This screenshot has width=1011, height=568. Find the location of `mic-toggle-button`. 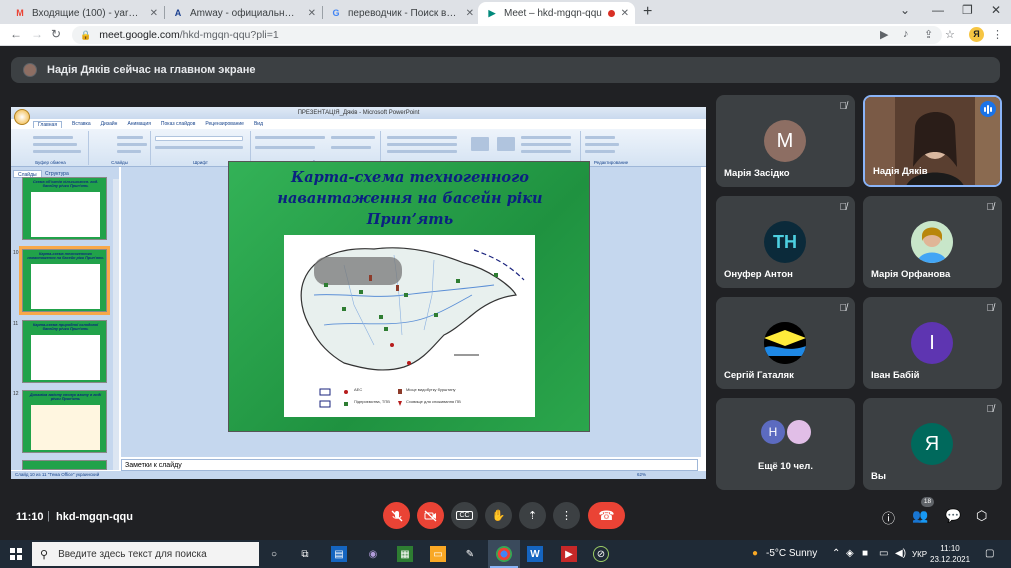

mic-toggle-button is located at coordinates (396, 515).